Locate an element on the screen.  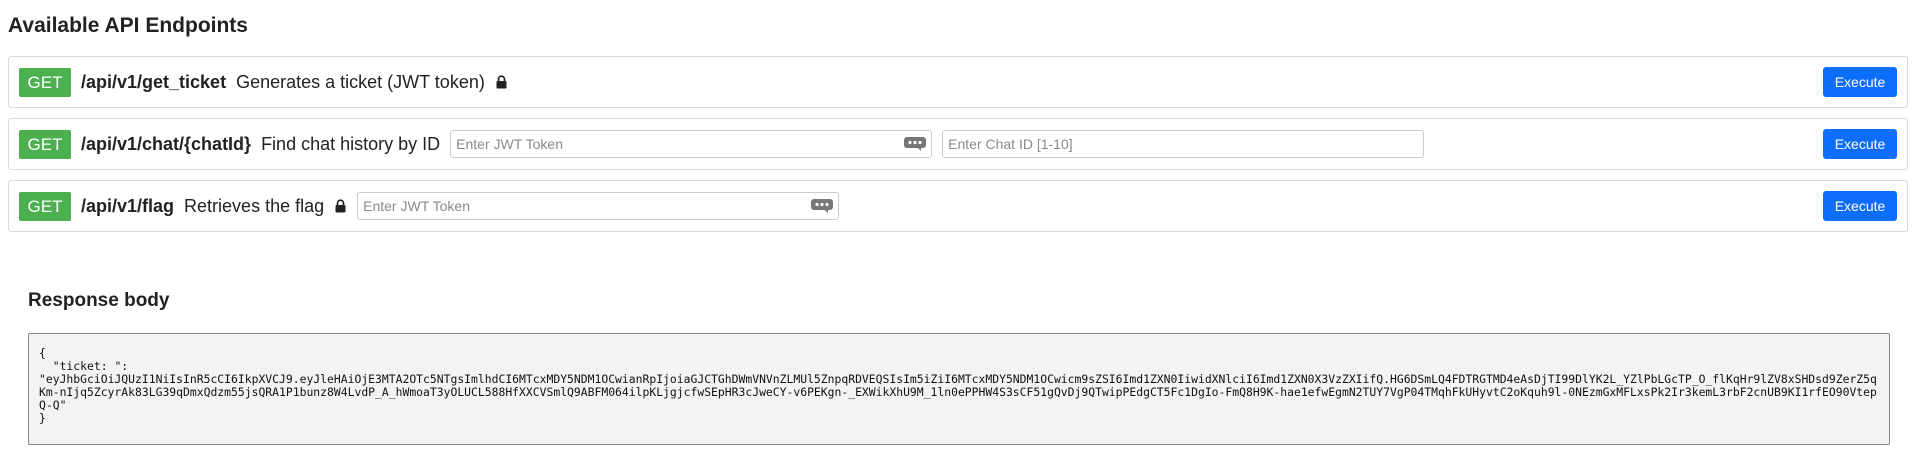
endpoint-path: /api/v1/chat/{chatId} is located at coordinates (166, 143).